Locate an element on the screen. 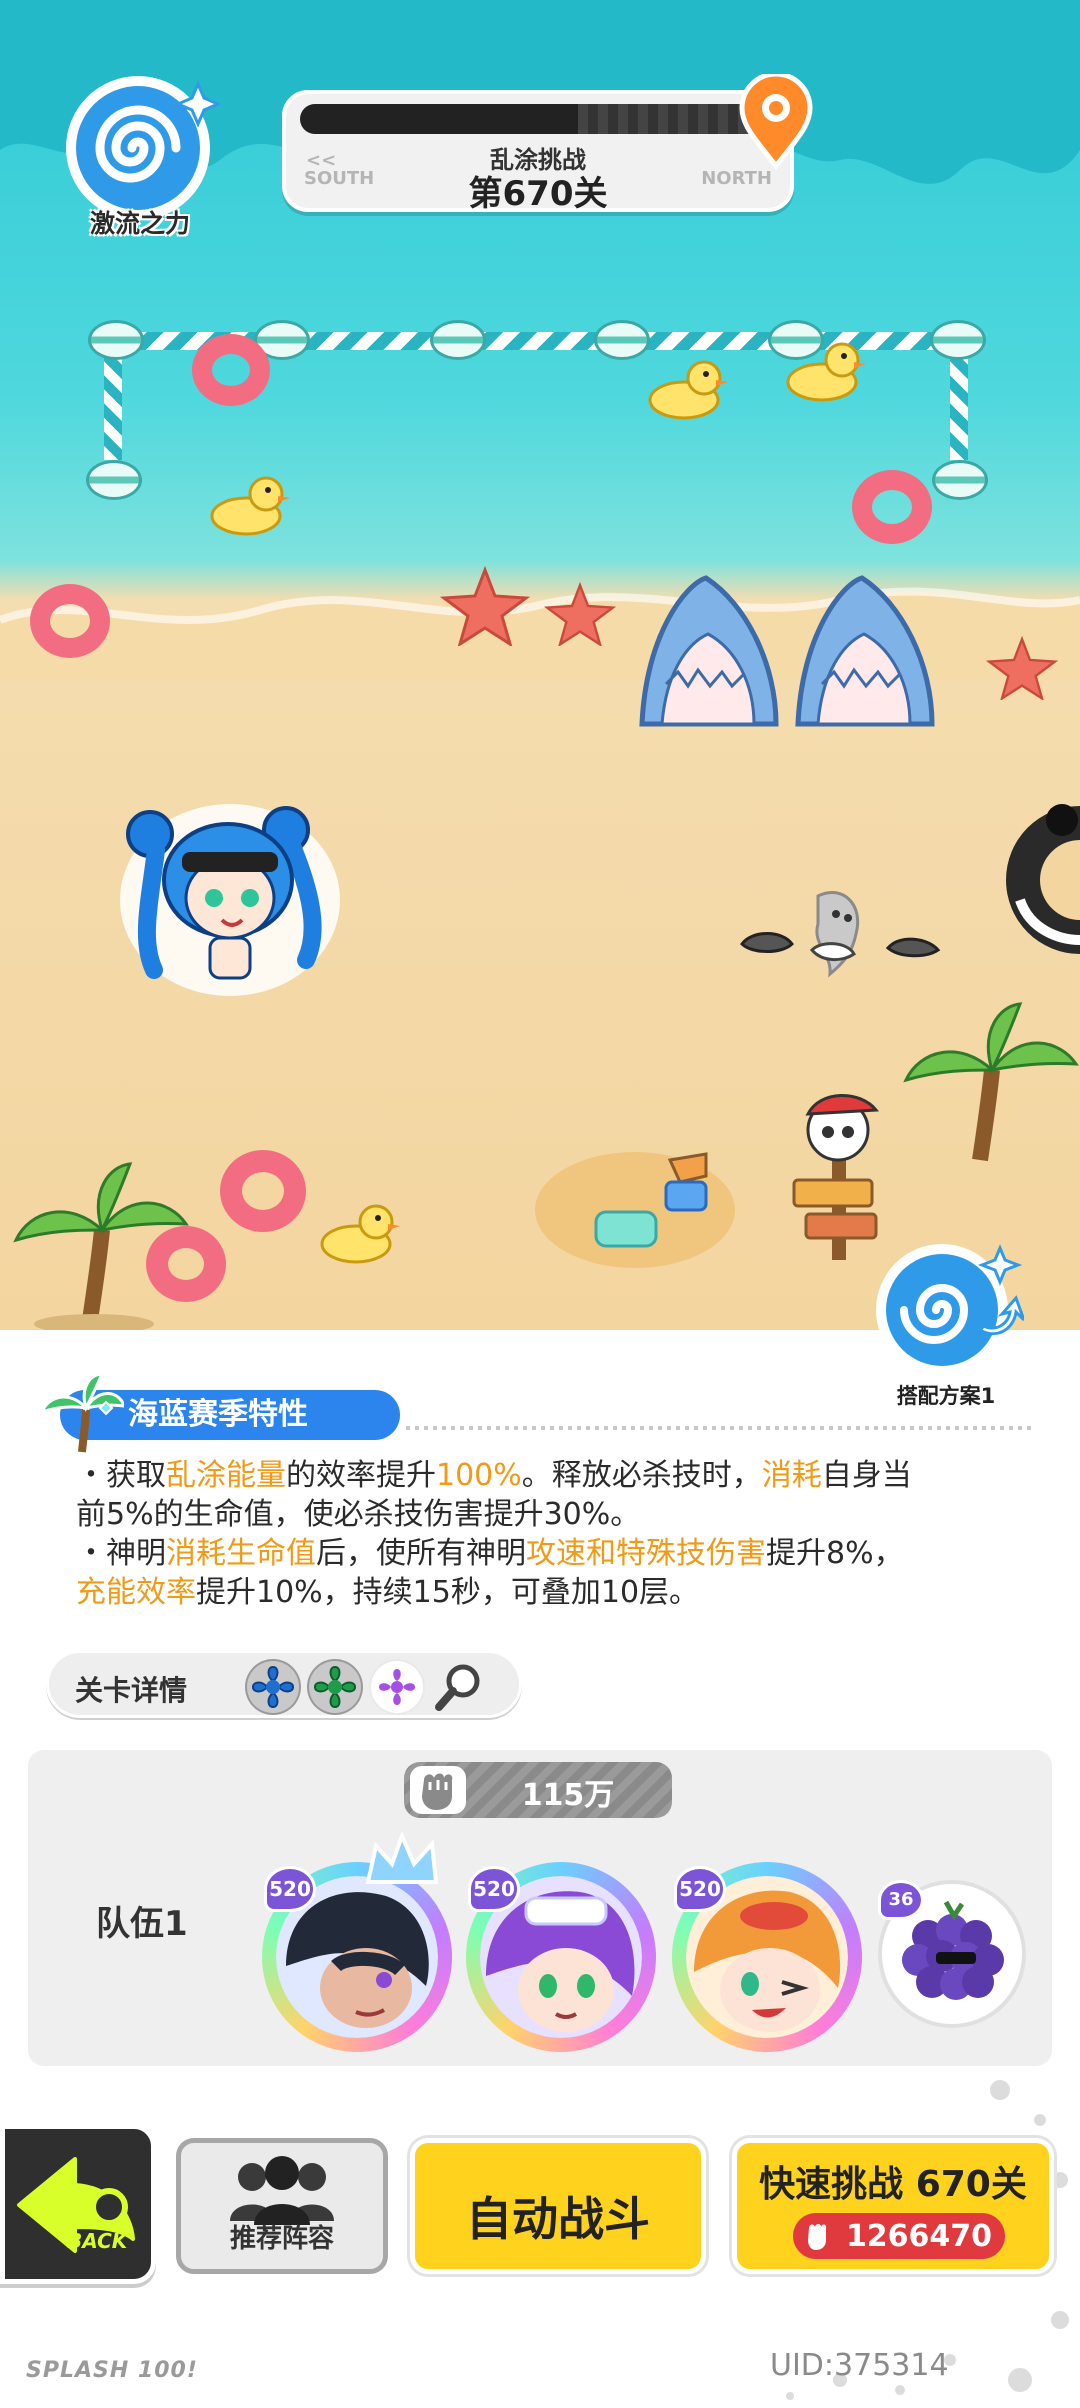 This screenshot has width=1080, height=2408. magnifier-icon is located at coordinates (457, 1687).